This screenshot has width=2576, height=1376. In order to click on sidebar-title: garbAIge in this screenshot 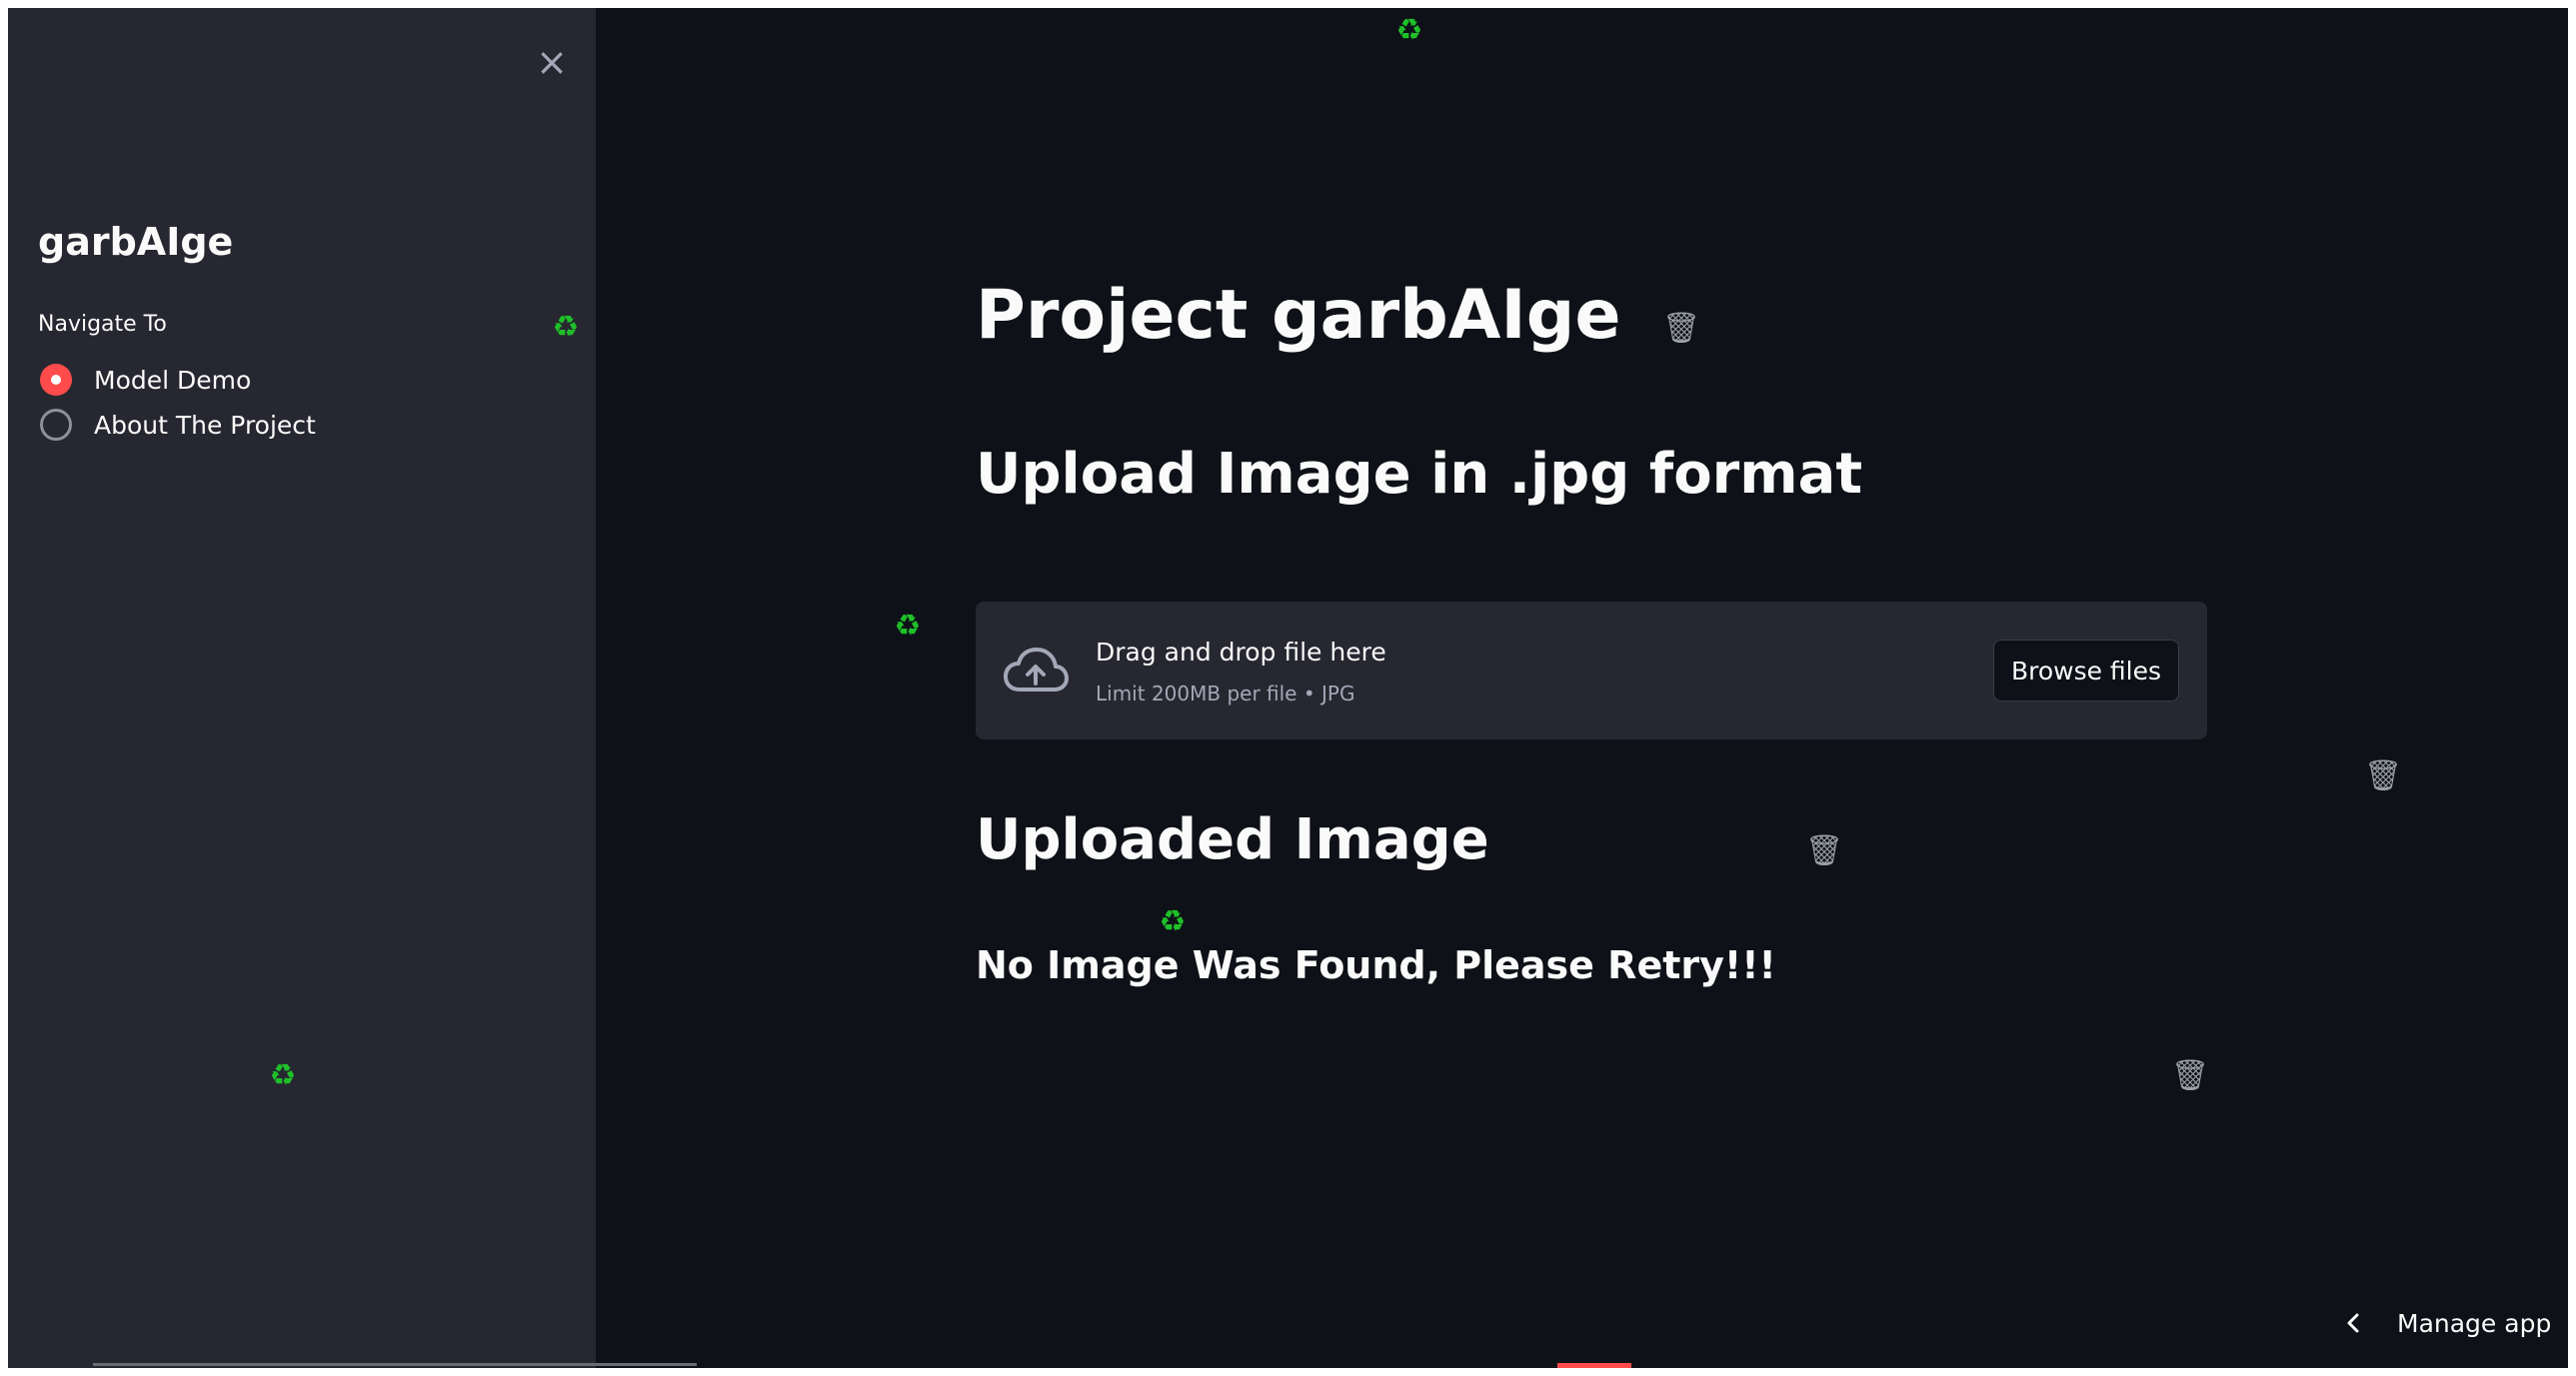, I will do `click(136, 242)`.